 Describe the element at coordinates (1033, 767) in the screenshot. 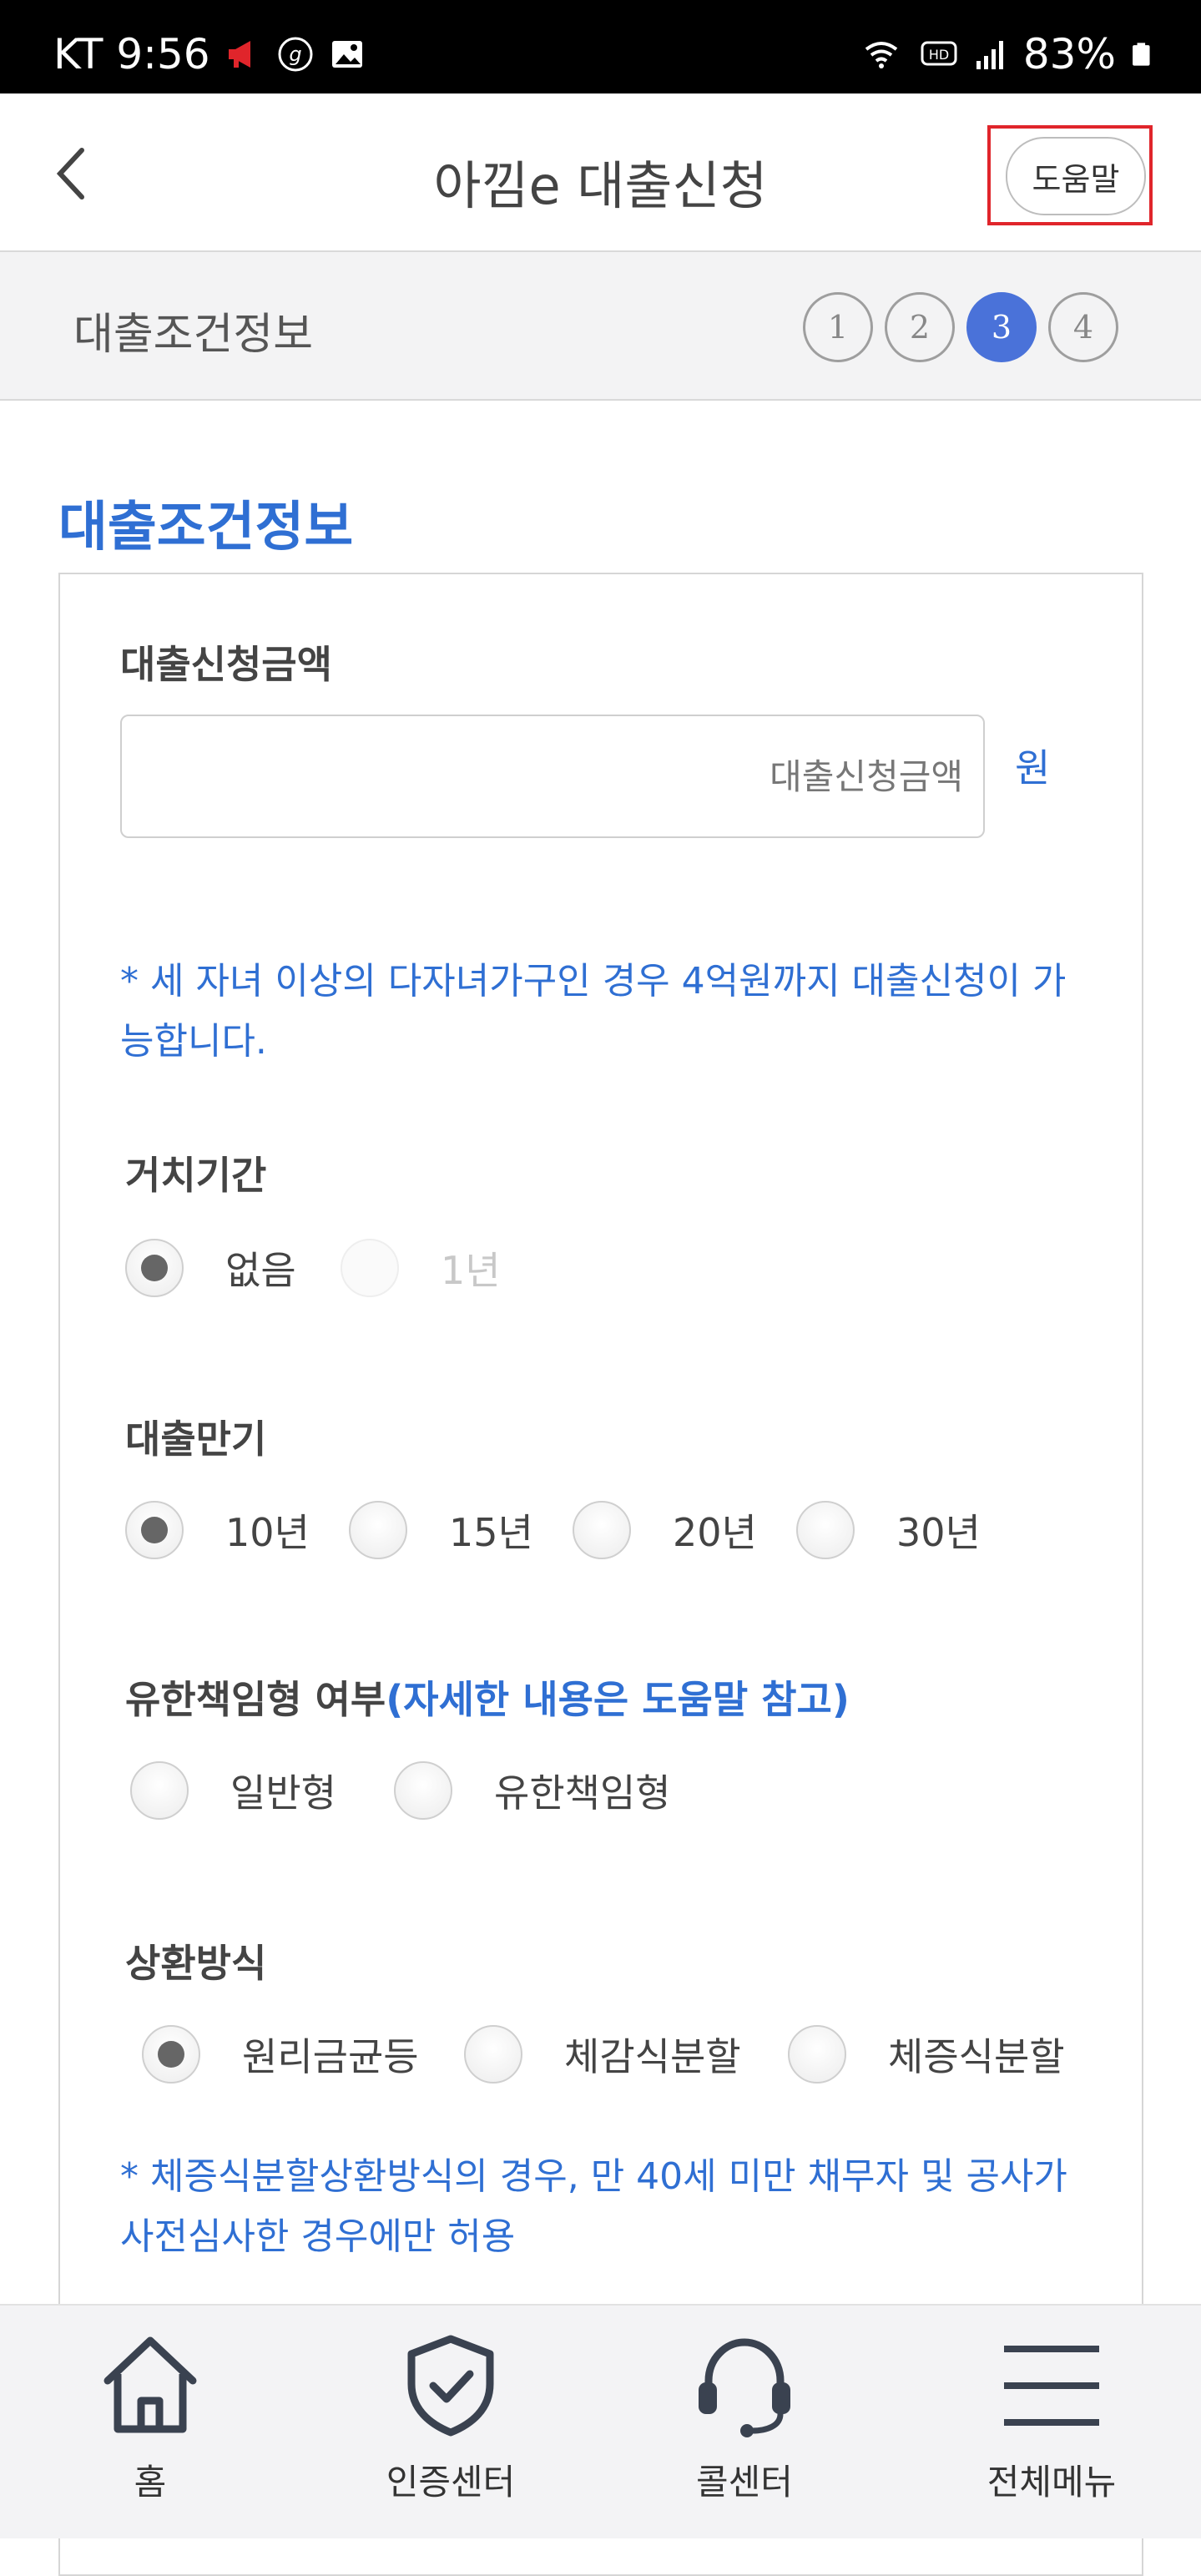

I see `currency-unit: 원` at that location.